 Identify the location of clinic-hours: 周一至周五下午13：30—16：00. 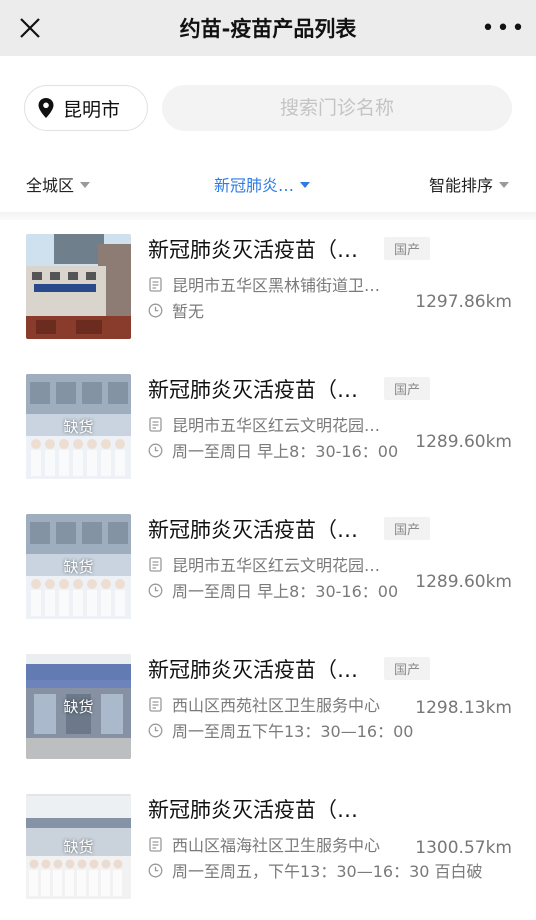
(293, 731).